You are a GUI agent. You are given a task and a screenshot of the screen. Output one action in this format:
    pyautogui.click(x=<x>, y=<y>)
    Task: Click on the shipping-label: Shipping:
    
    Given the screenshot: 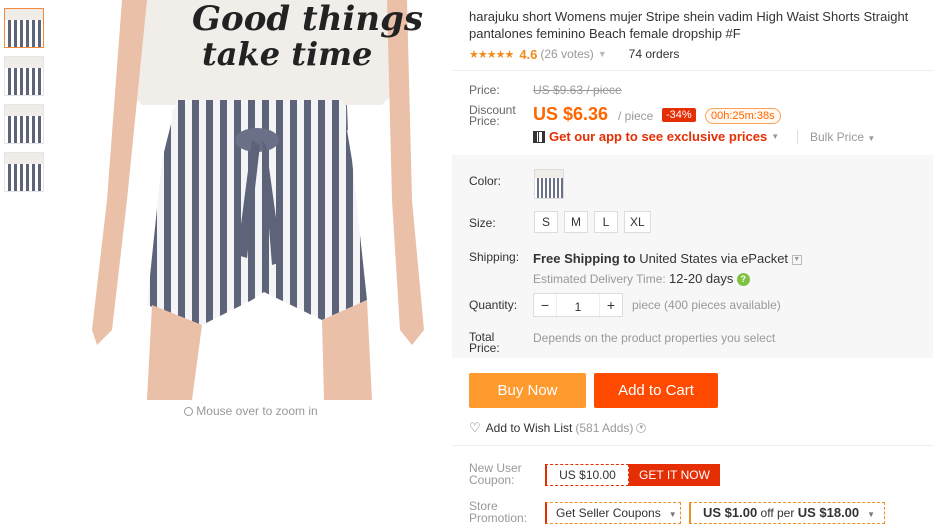 What is the action you would take?
    pyautogui.click(x=494, y=257)
    